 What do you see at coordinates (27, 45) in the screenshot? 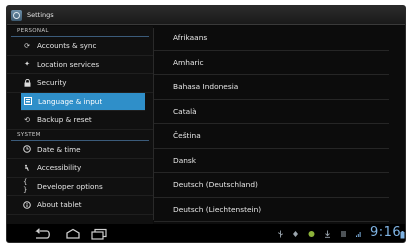
I see `sync-icon: ⟳` at bounding box center [27, 45].